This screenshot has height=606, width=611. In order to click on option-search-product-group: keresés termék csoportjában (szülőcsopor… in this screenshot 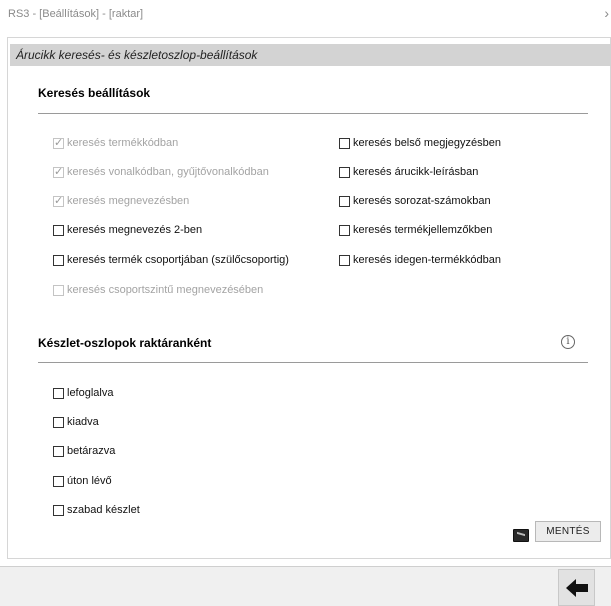, I will do `click(171, 260)`.